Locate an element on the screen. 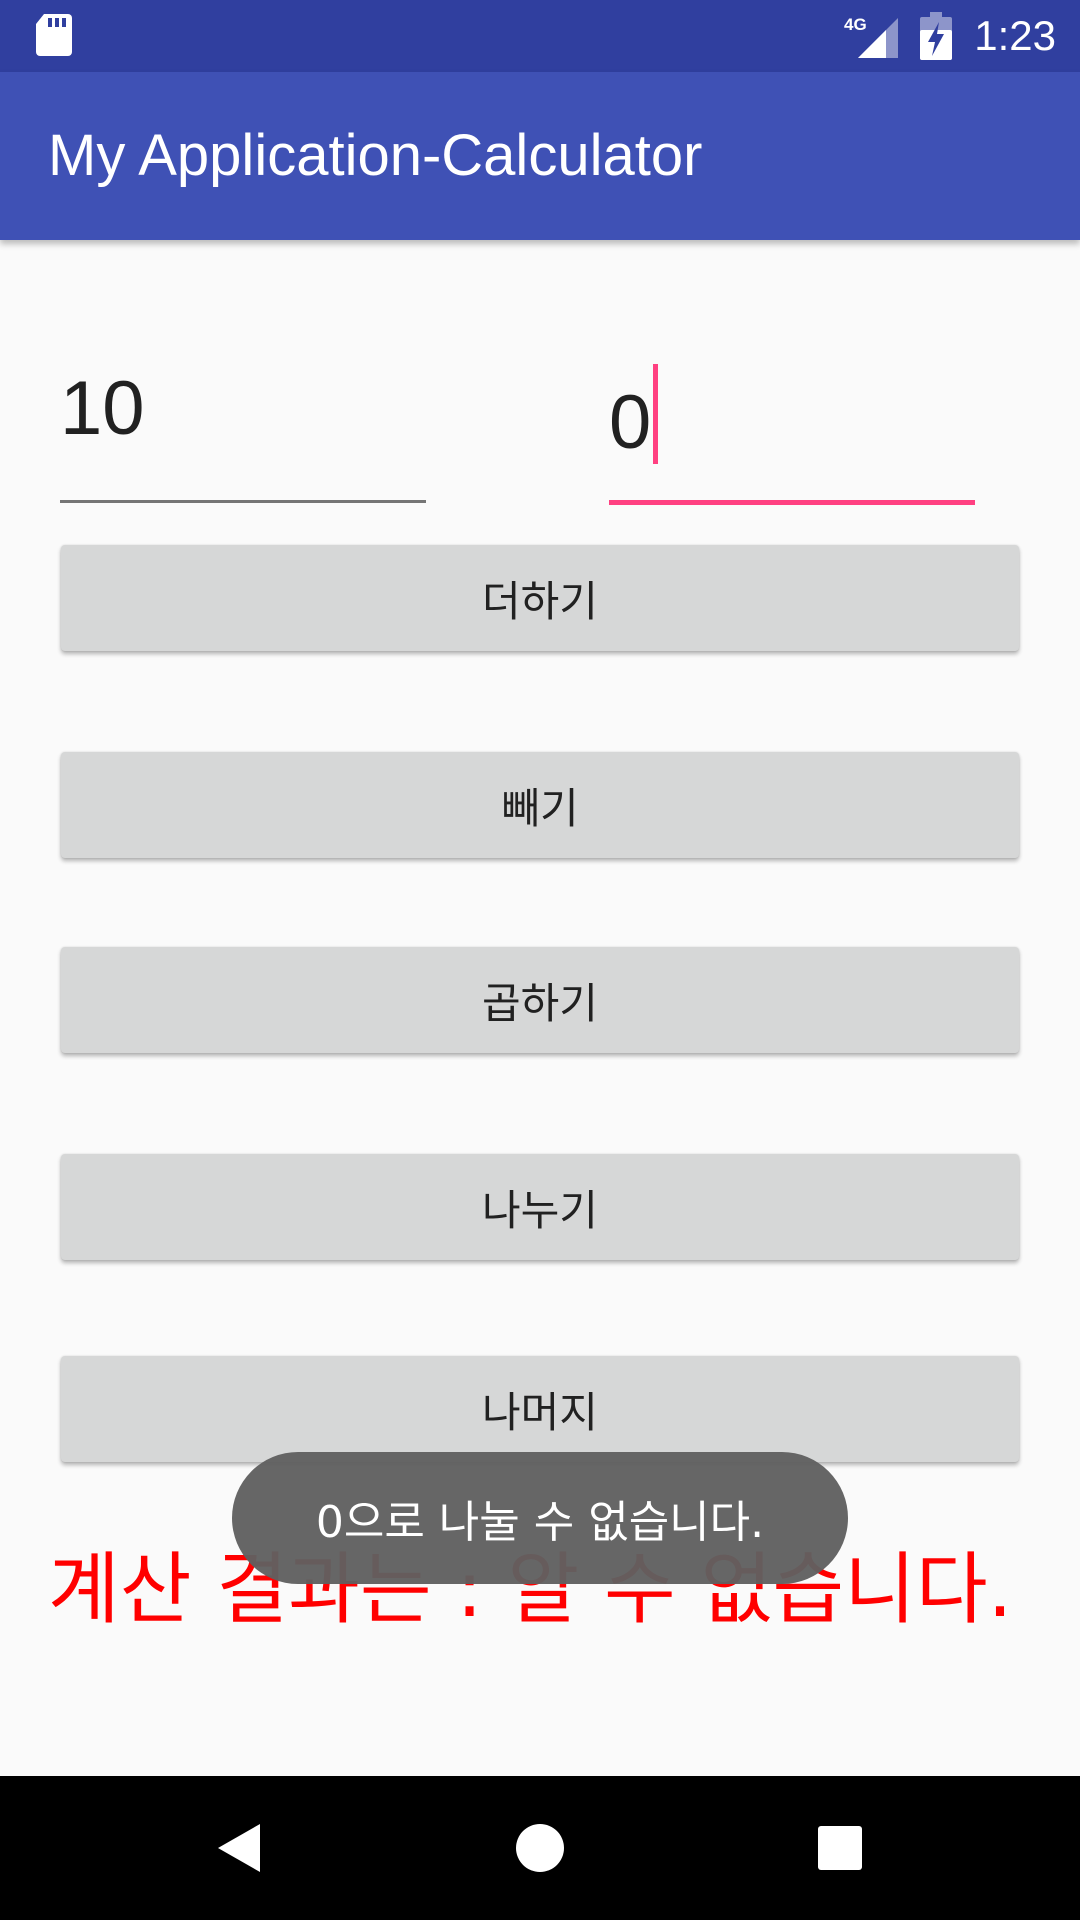  home-icon is located at coordinates (540, 1848).